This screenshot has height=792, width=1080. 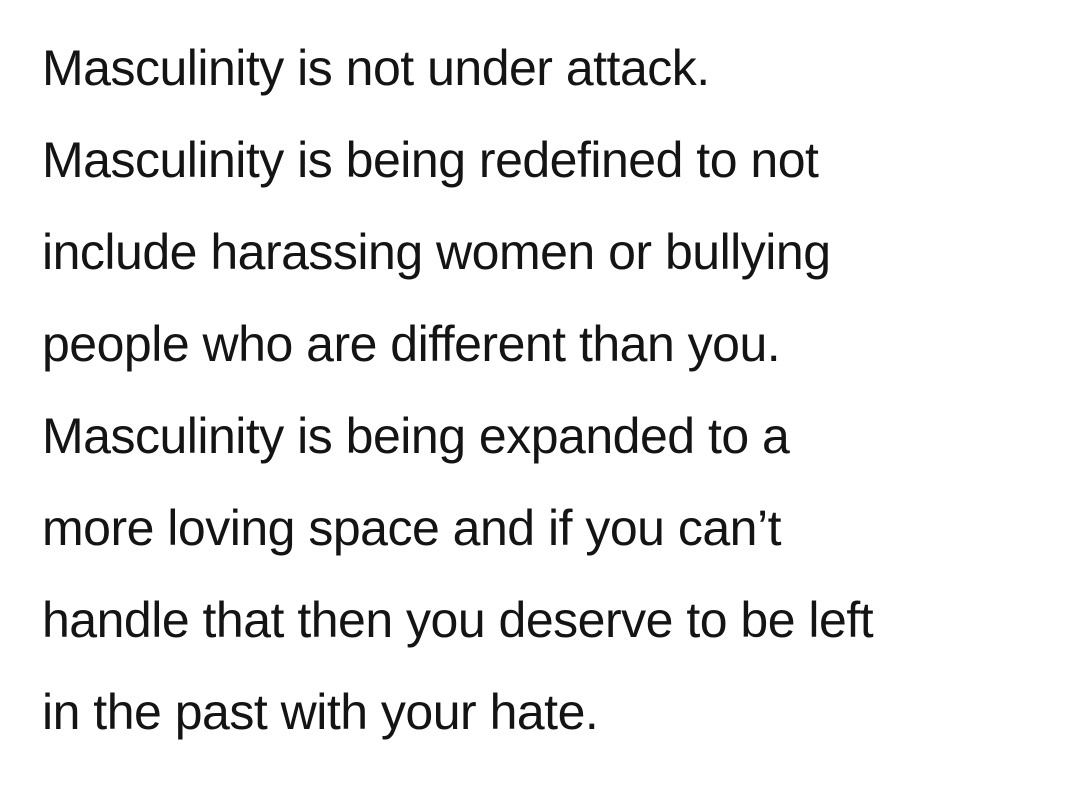 I want to click on quote-line-3: include harassing women or bullying, so click(x=436, y=252).